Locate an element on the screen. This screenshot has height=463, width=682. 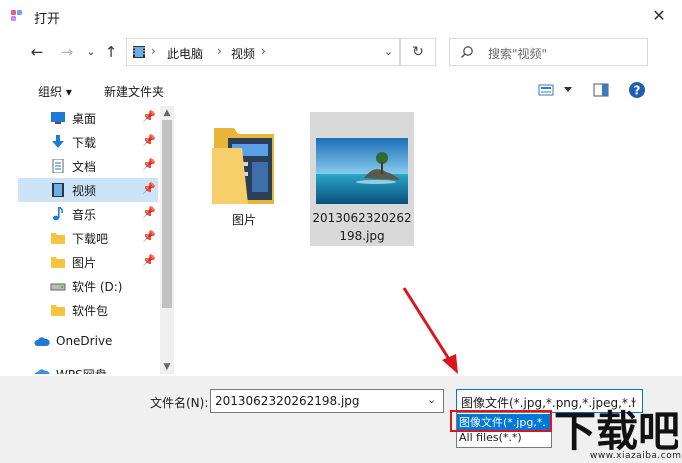
window-title: 打开 is located at coordinates (47, 19).